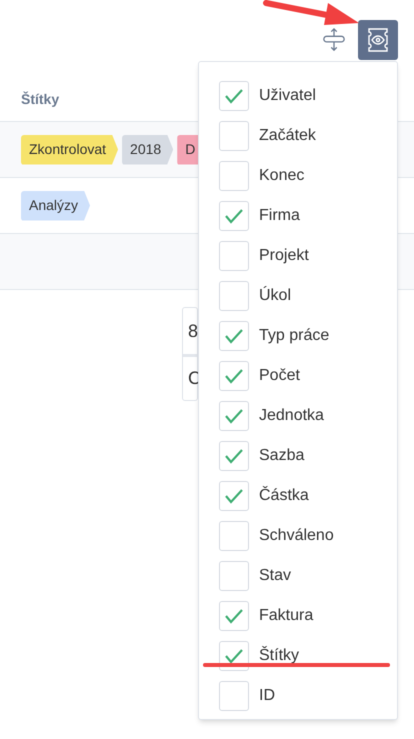 This screenshot has height=739, width=414. I want to click on column-toggle: Faktura, so click(298, 616).